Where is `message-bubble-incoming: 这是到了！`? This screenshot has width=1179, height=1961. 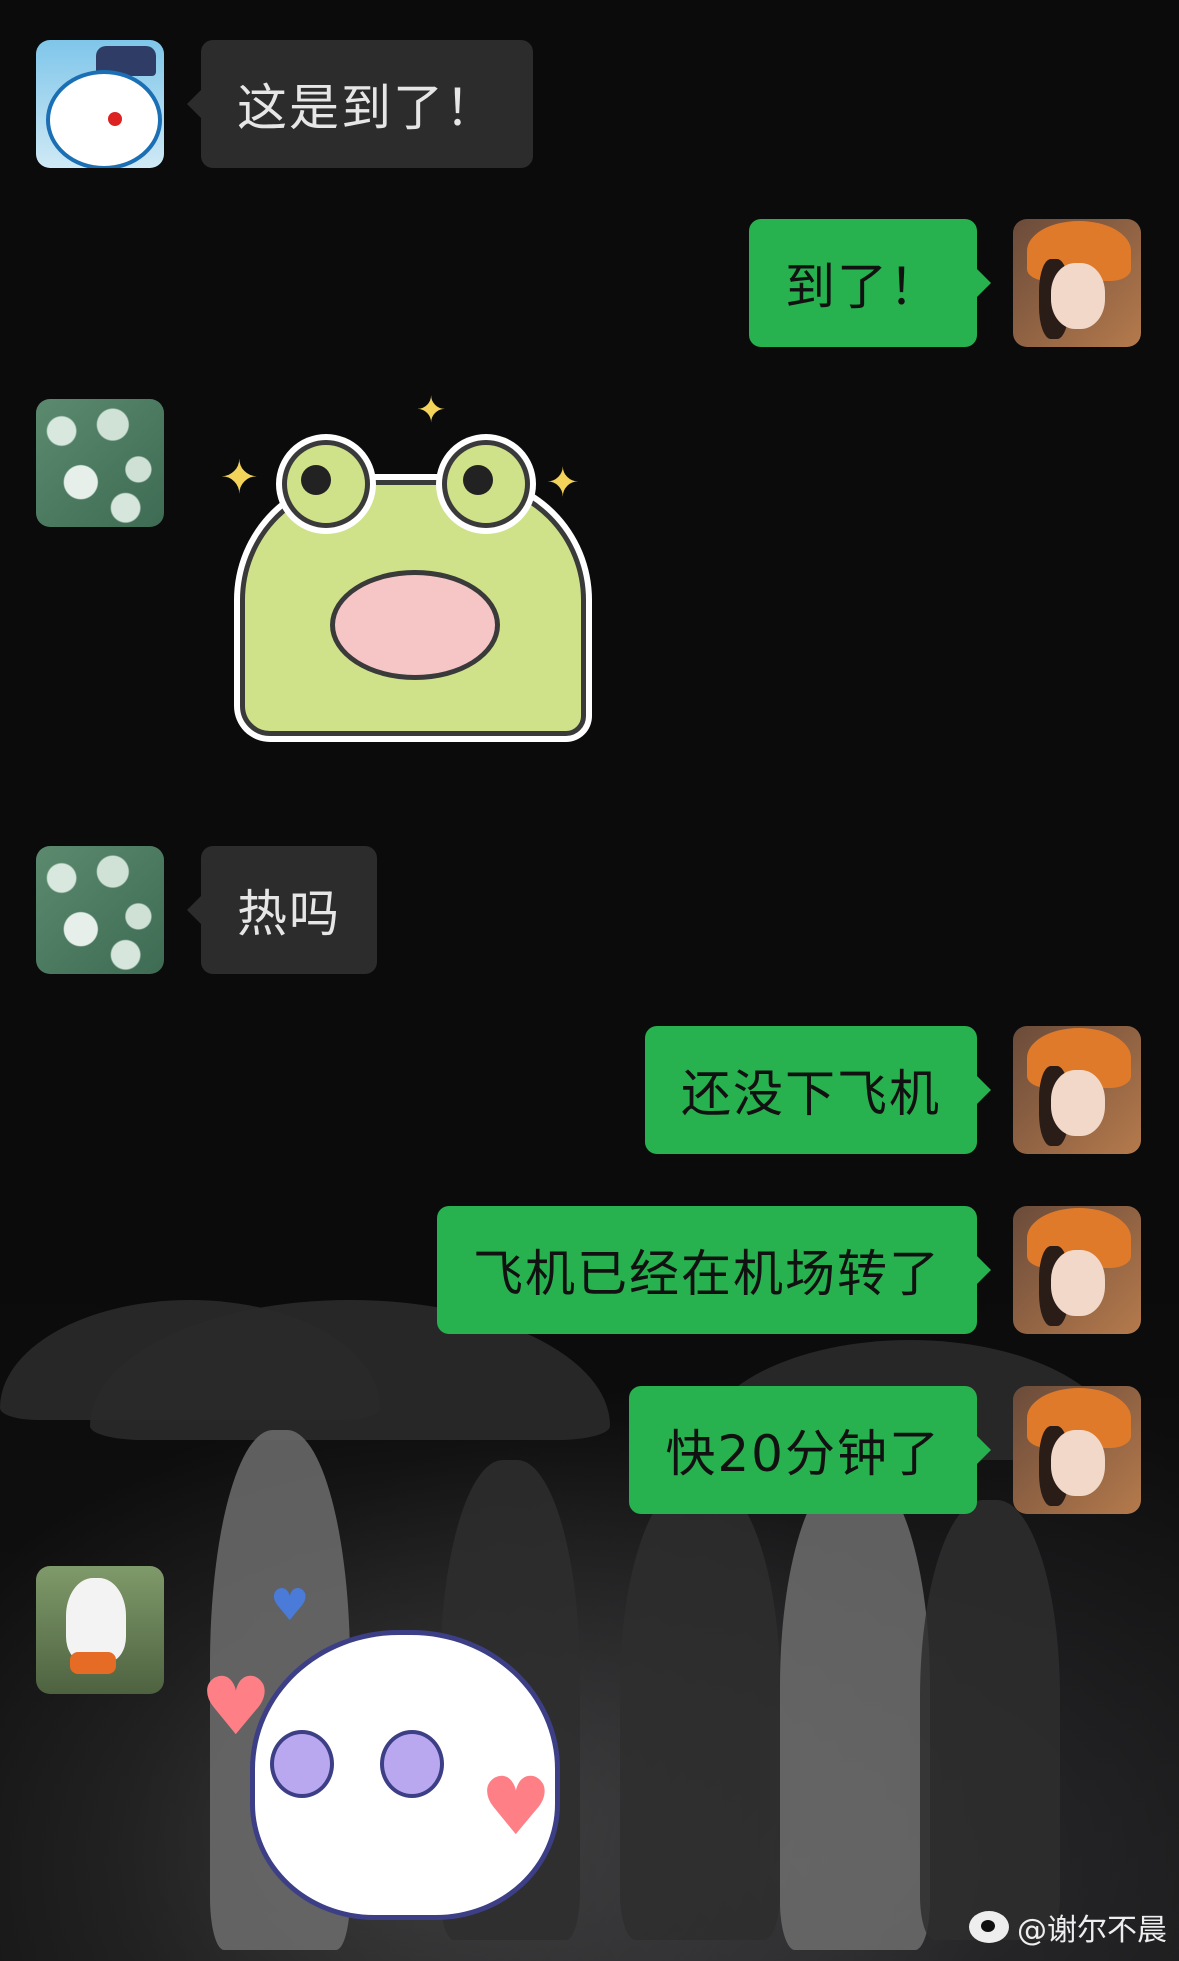
message-bubble-incoming: 这是到了！ is located at coordinates (360, 104).